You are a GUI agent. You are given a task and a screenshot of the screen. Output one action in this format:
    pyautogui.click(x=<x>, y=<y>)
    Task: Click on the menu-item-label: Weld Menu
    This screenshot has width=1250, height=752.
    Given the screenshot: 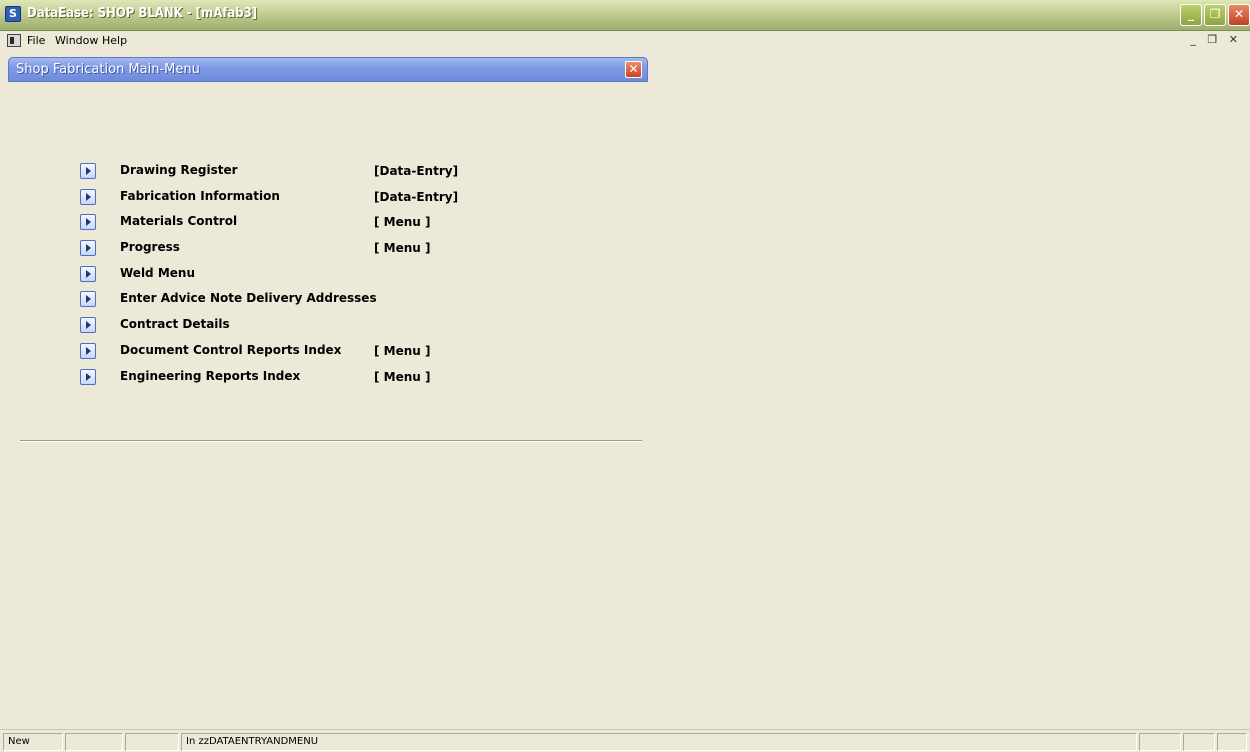 What is the action you would take?
    pyautogui.click(x=157, y=272)
    